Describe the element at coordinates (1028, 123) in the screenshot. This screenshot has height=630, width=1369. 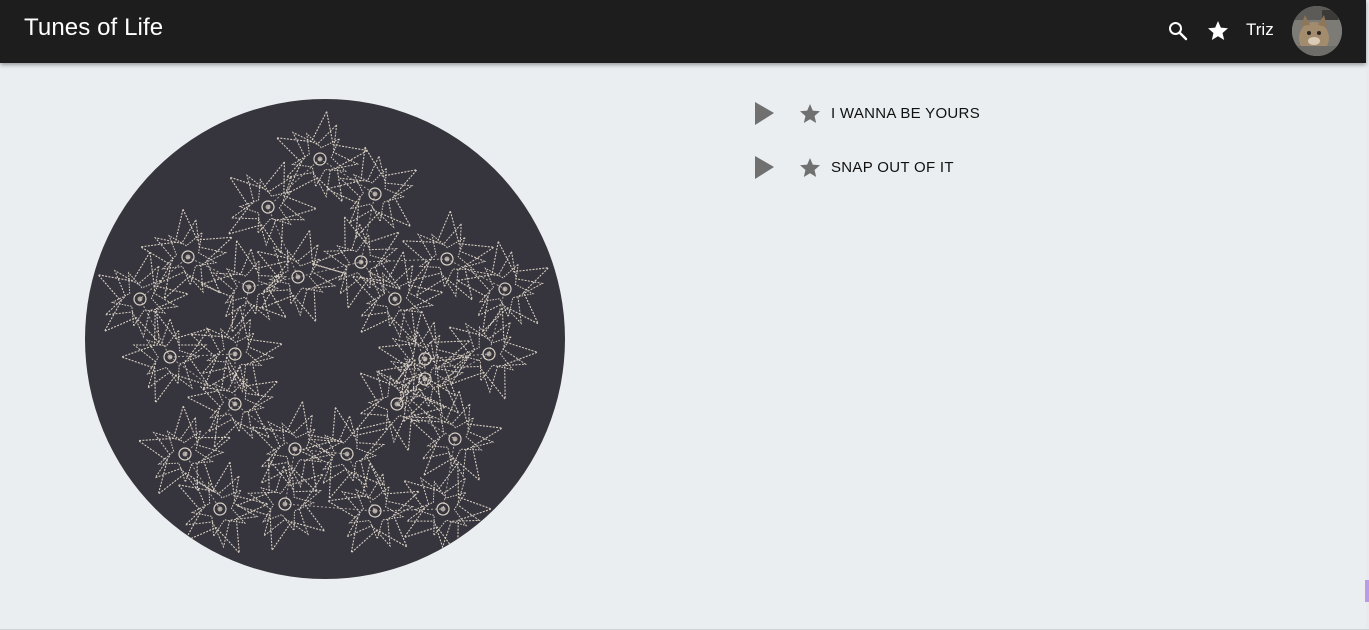
I see `song-row: I WANNA BE YOURS` at that location.